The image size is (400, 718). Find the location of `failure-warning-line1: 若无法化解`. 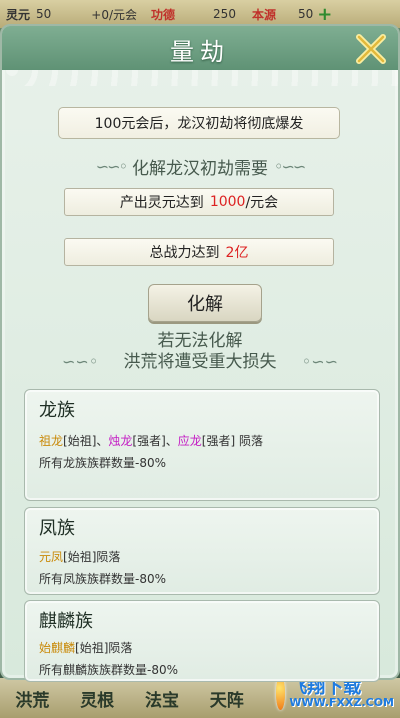

failure-warning-line1: 若无法化解 is located at coordinates (200, 341).